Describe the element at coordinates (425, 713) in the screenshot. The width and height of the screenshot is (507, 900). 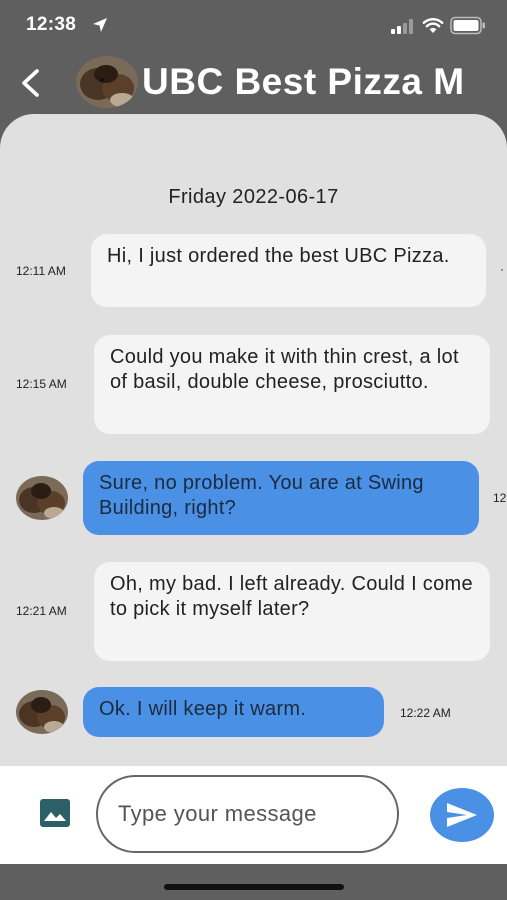
I see `message-time: 12:22 AM` at that location.